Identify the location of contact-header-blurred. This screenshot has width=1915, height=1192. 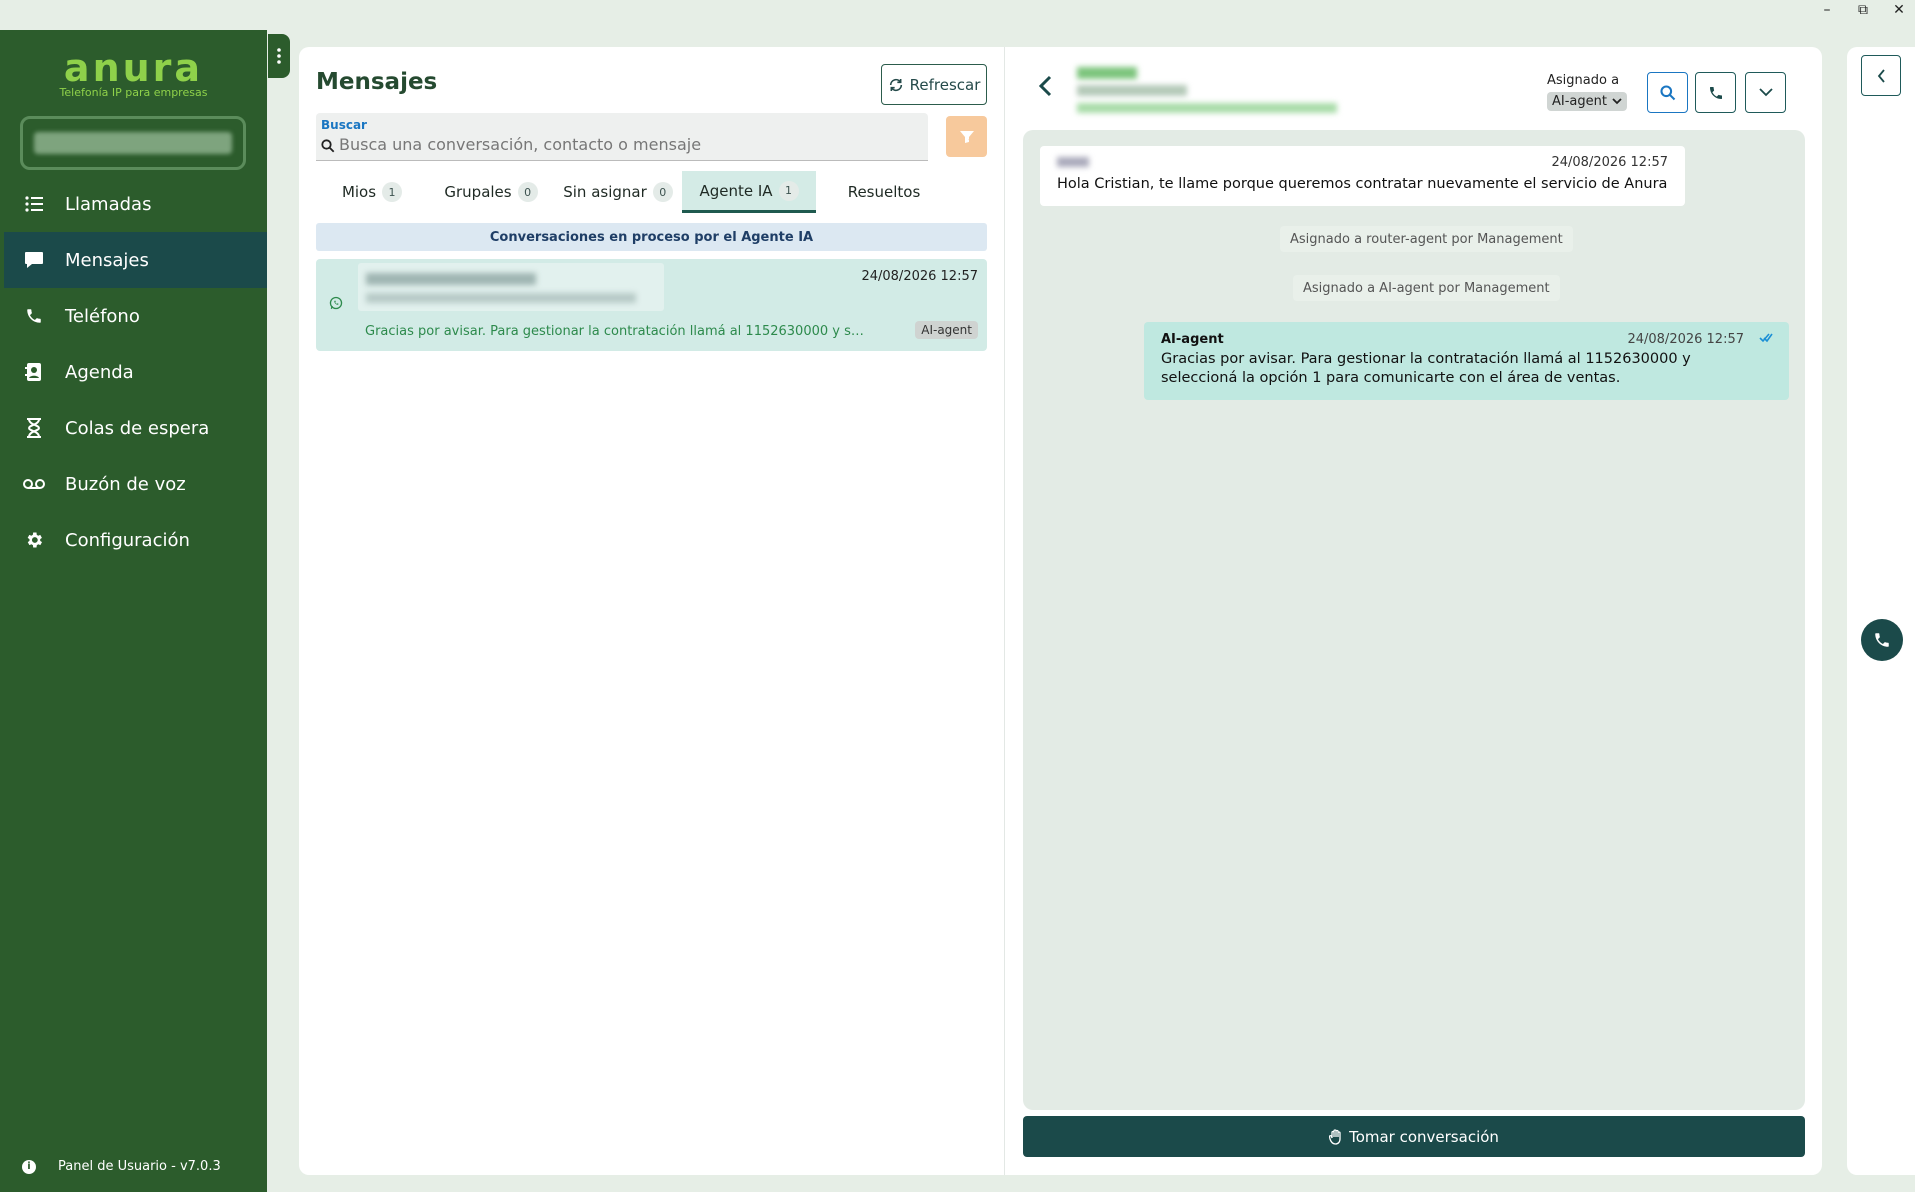
(1207, 91).